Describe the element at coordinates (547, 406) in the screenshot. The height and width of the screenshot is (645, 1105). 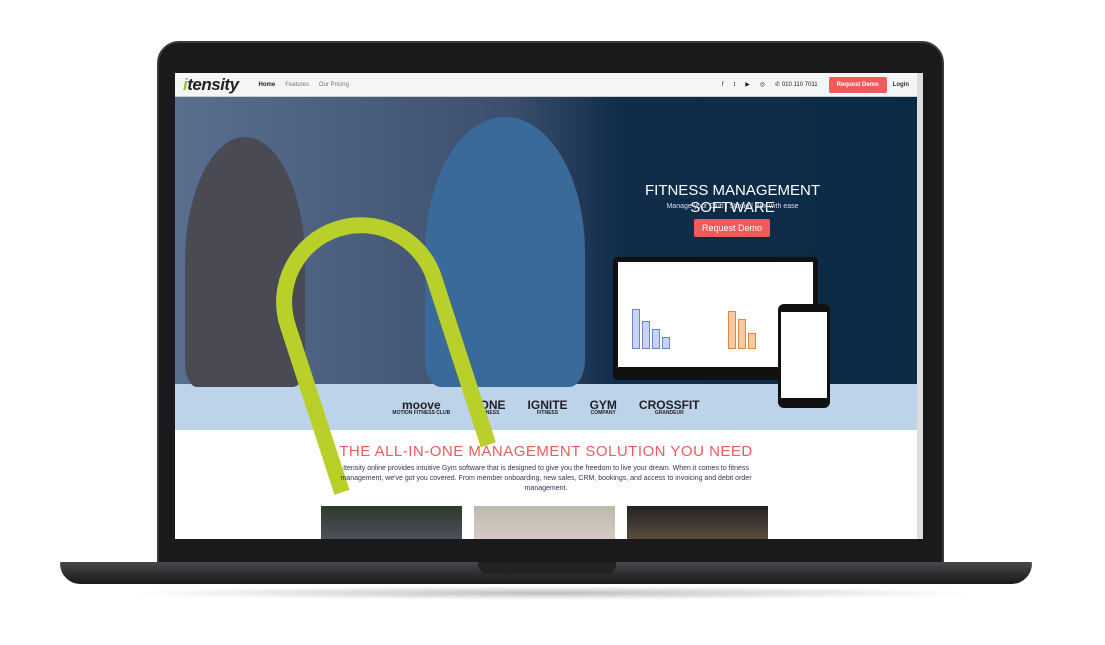
I see `client-logo: IGNITE FITNESS` at that location.